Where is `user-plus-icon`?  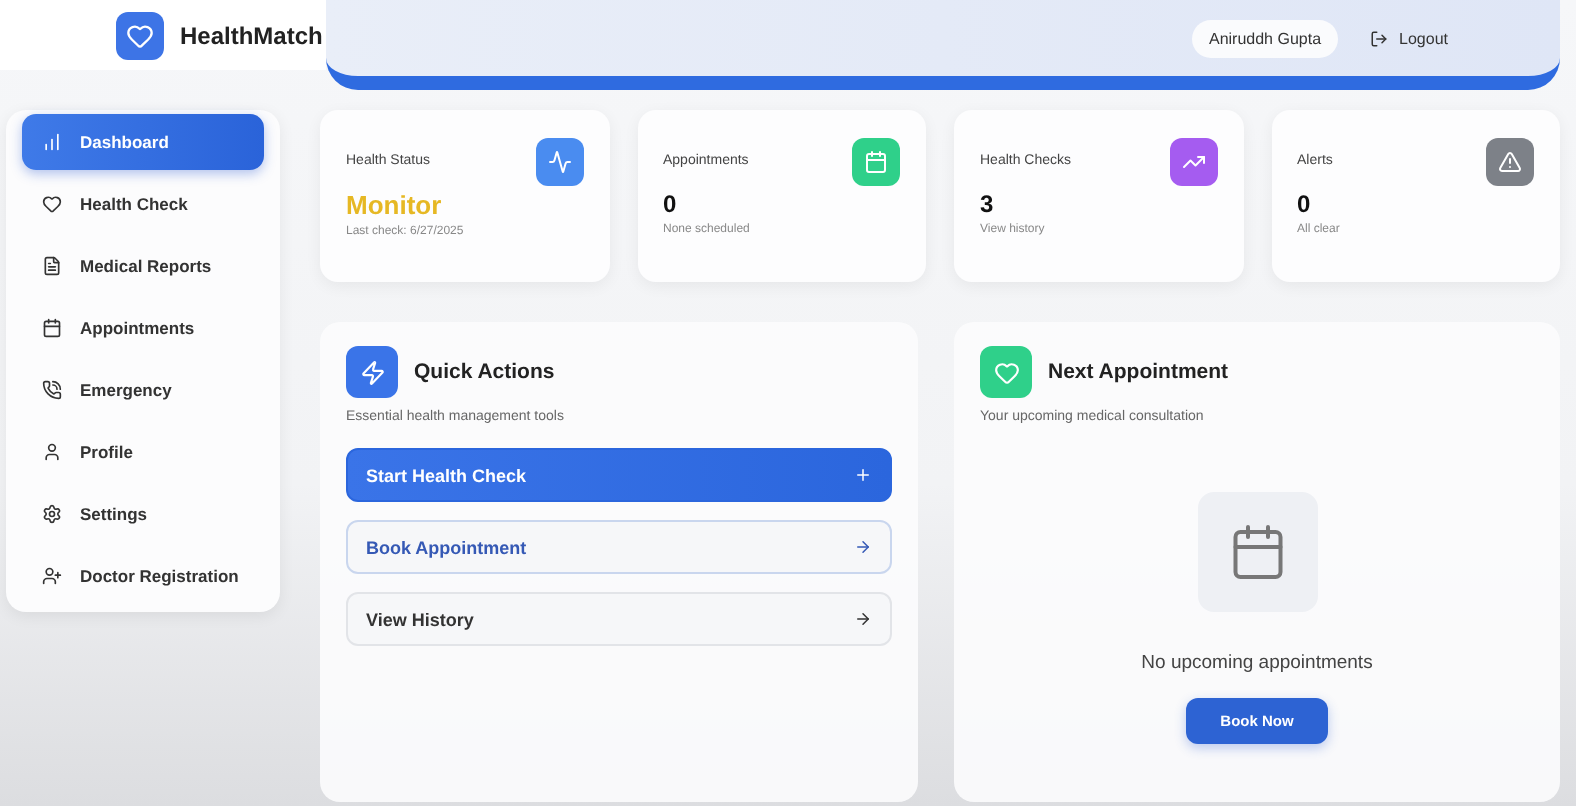 user-plus-icon is located at coordinates (52, 576).